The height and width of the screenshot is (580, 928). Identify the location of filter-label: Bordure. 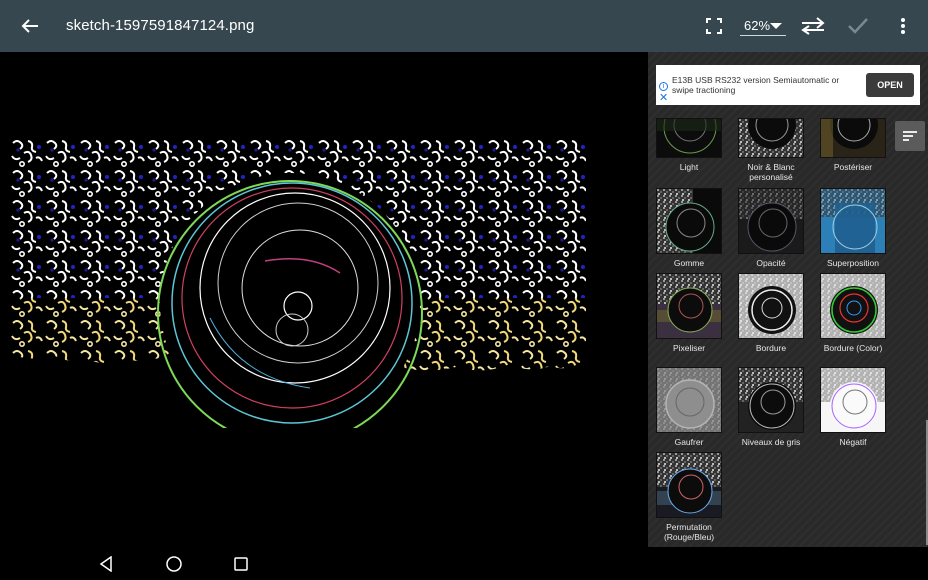
(771, 348).